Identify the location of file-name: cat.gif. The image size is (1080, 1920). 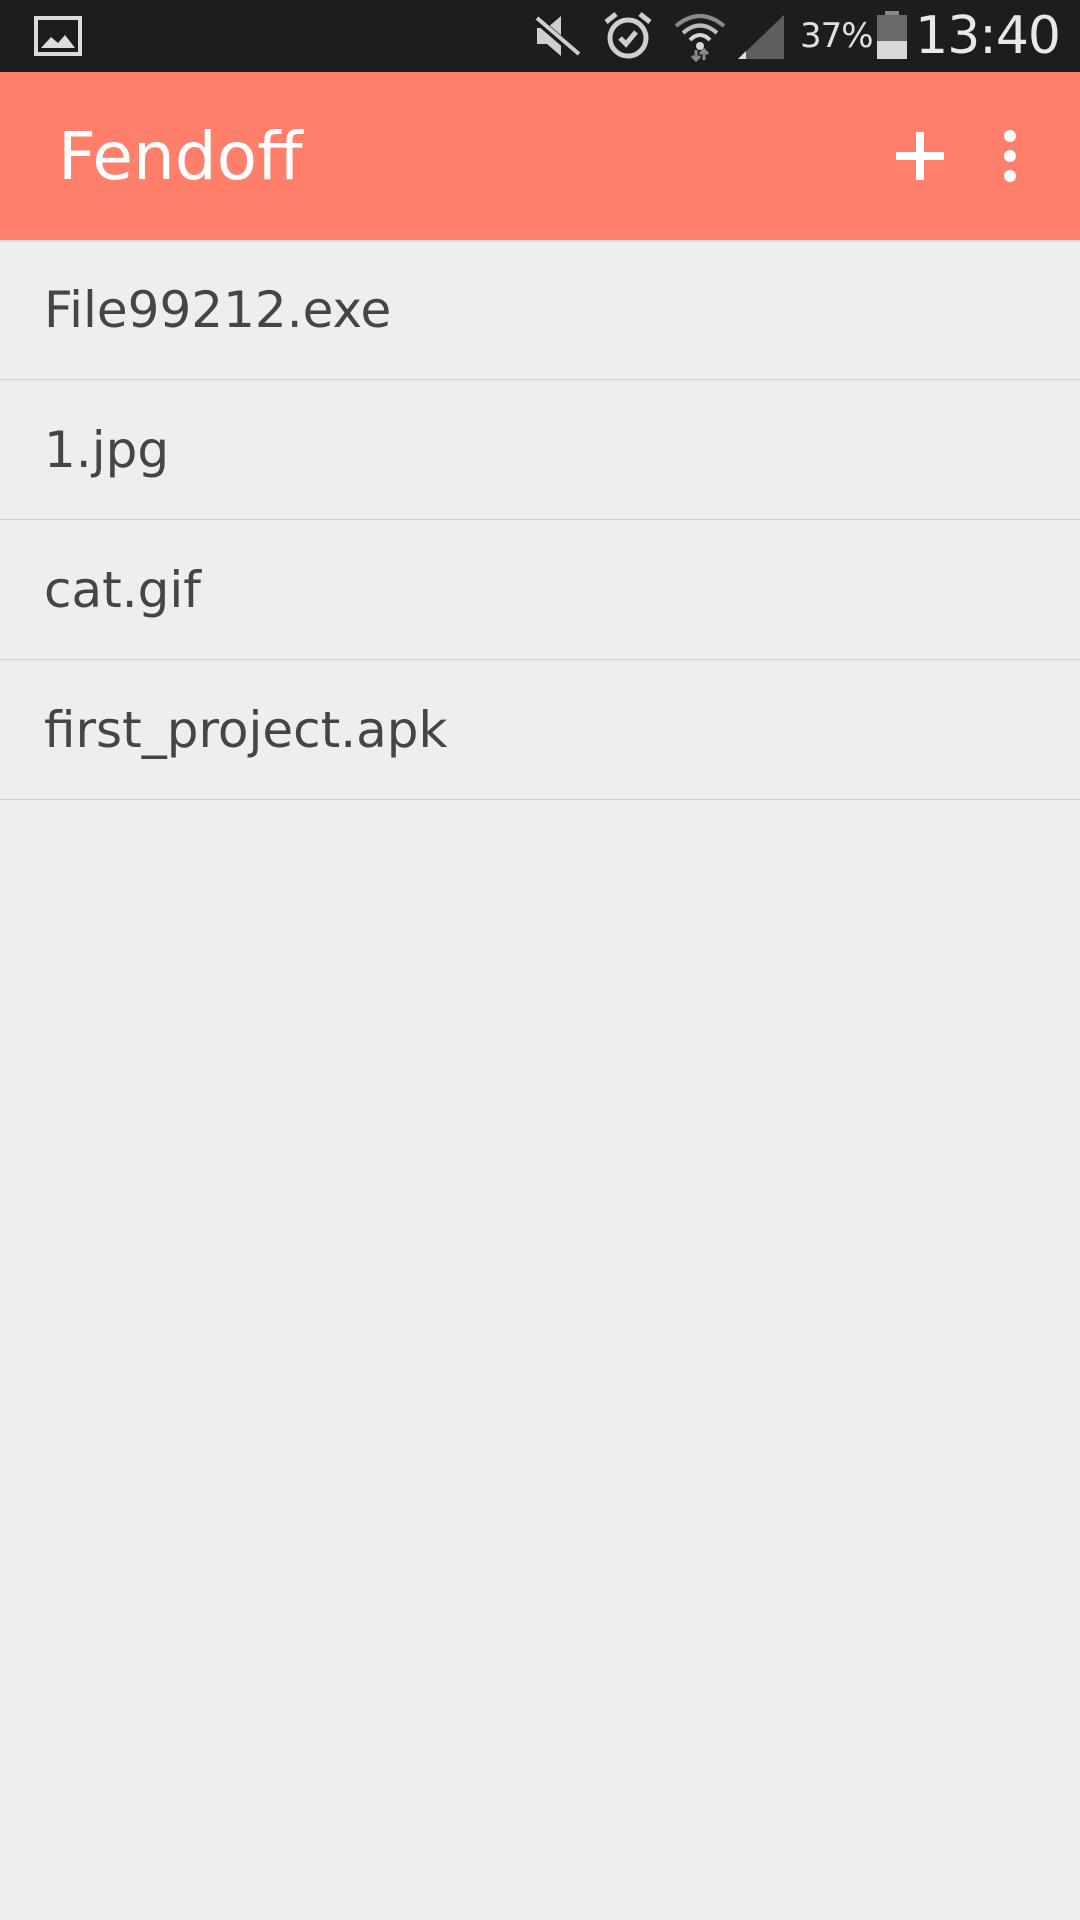
(122, 589).